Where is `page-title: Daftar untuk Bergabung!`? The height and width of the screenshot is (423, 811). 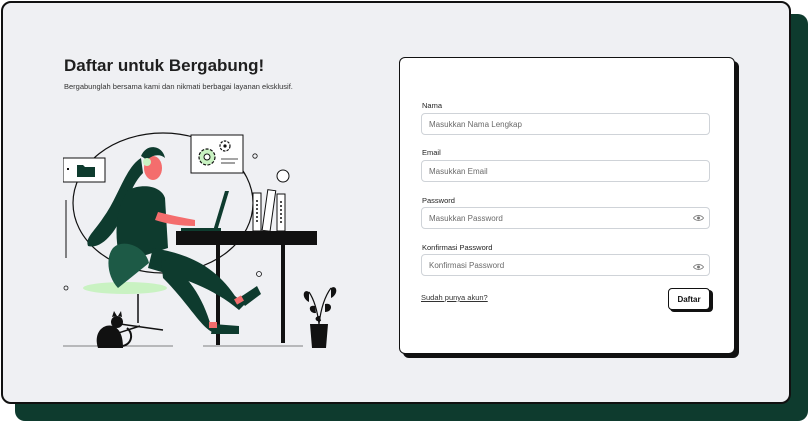 page-title: Daftar untuk Bergabung! is located at coordinates (164, 65).